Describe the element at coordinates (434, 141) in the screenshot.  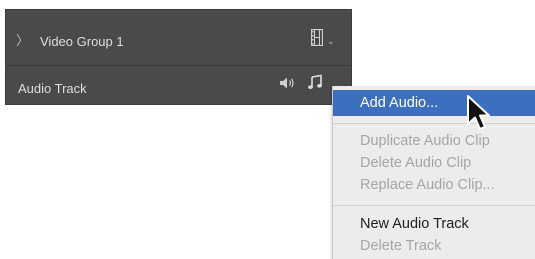
I see `menu-item-duplicate-audio-clip: Duplicate Audio Clip` at that location.